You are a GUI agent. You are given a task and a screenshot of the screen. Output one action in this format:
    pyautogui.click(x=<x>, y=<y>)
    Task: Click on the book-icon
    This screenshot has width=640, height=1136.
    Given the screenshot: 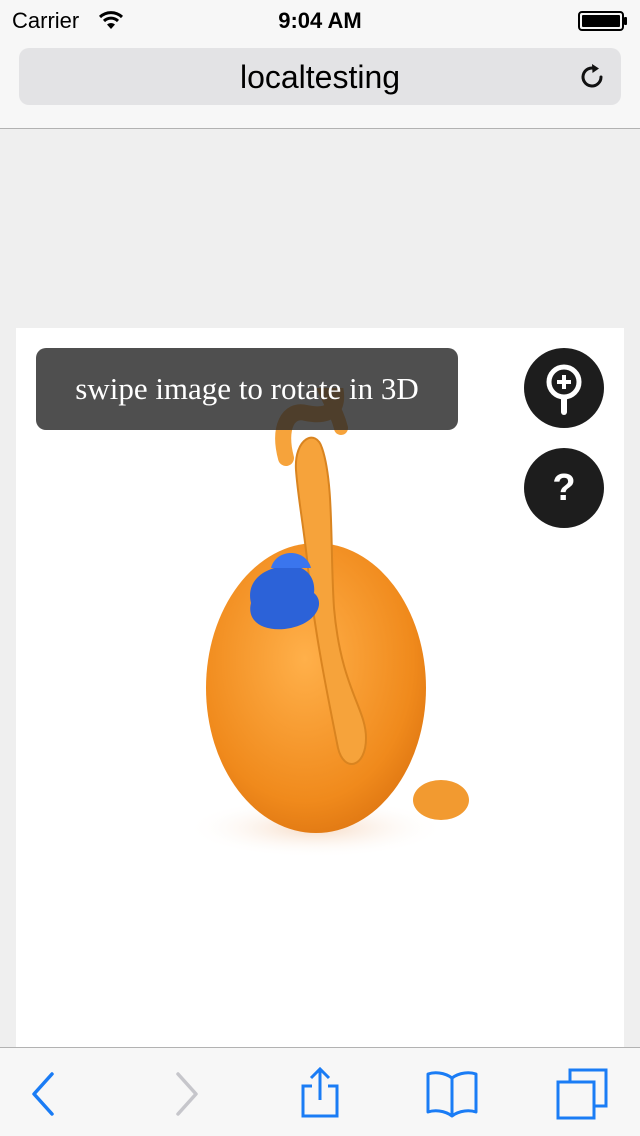 What is the action you would take?
    pyautogui.click(x=452, y=1094)
    